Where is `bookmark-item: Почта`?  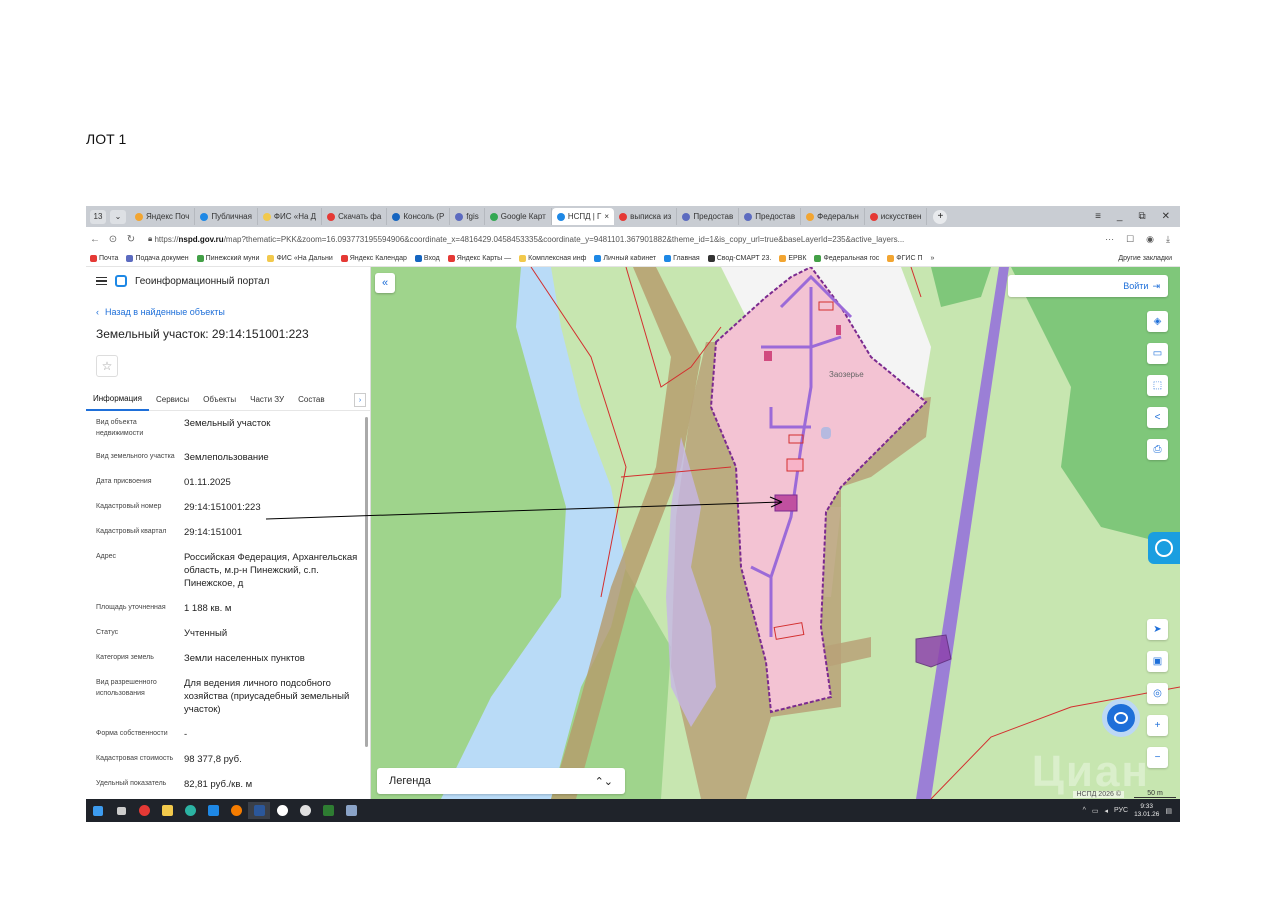
bookmark-item: Почта is located at coordinates (104, 258).